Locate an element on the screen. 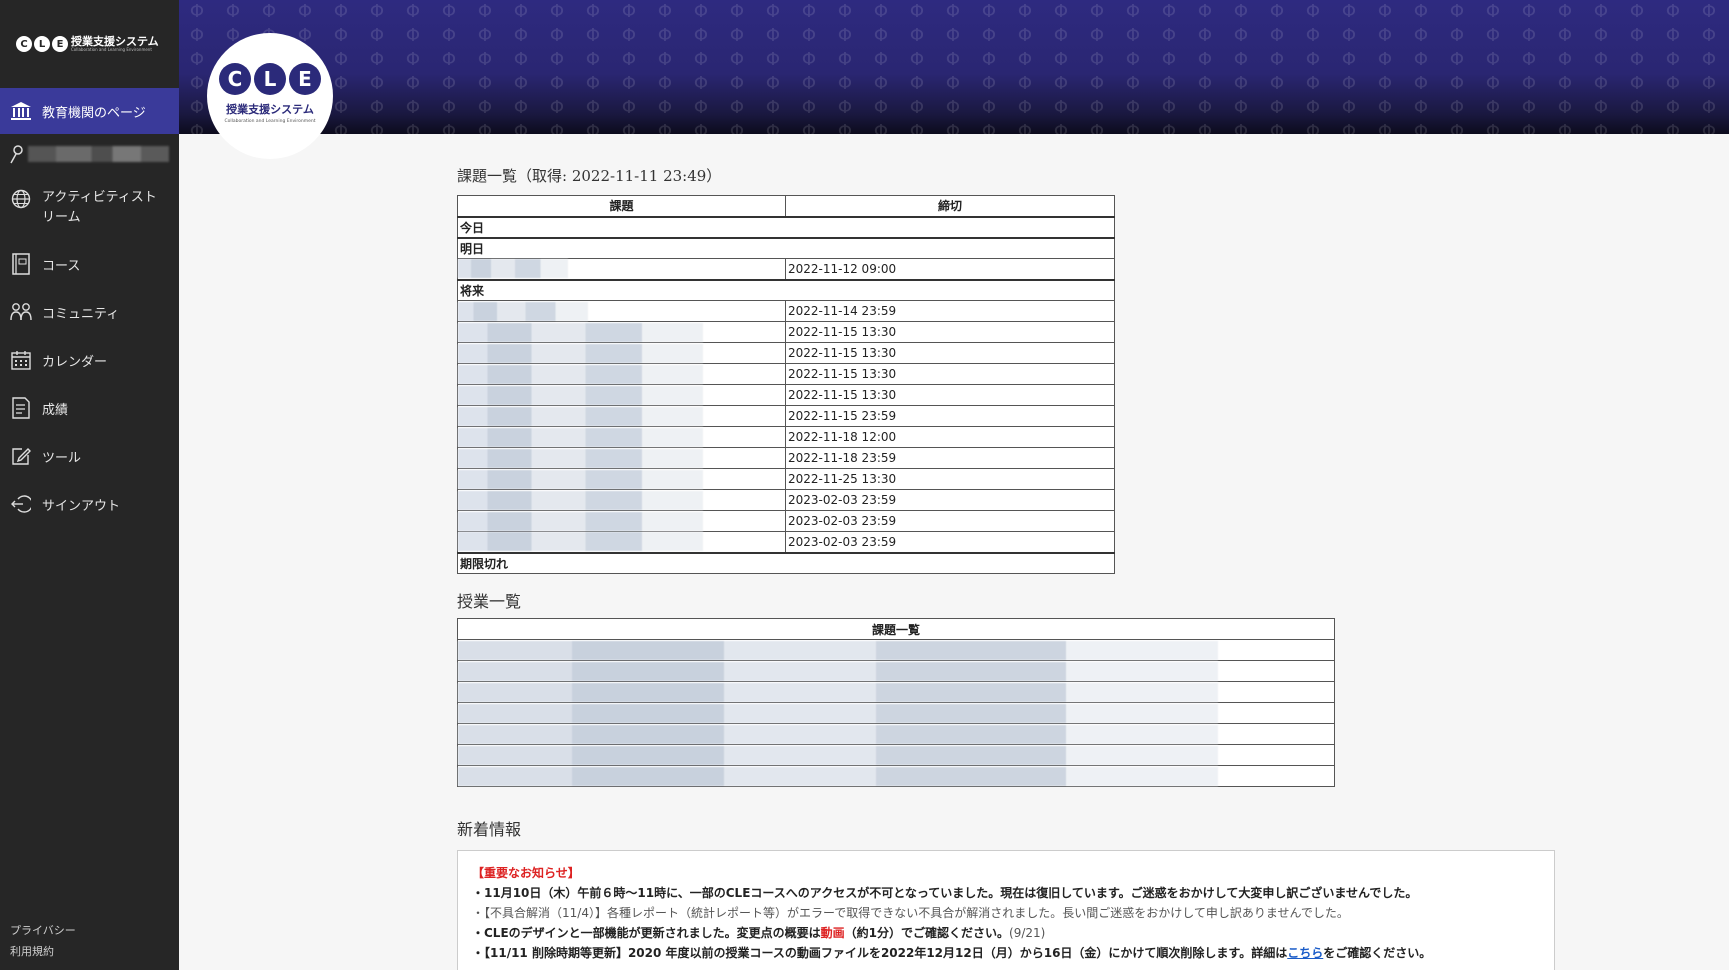 The image size is (1729, 970). sidebar-item-grades: 成績 is located at coordinates (89, 408).